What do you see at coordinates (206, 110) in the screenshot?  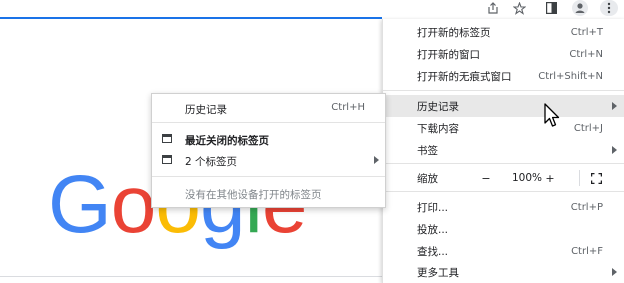 I see `submenu-item-label: 历史记录` at bounding box center [206, 110].